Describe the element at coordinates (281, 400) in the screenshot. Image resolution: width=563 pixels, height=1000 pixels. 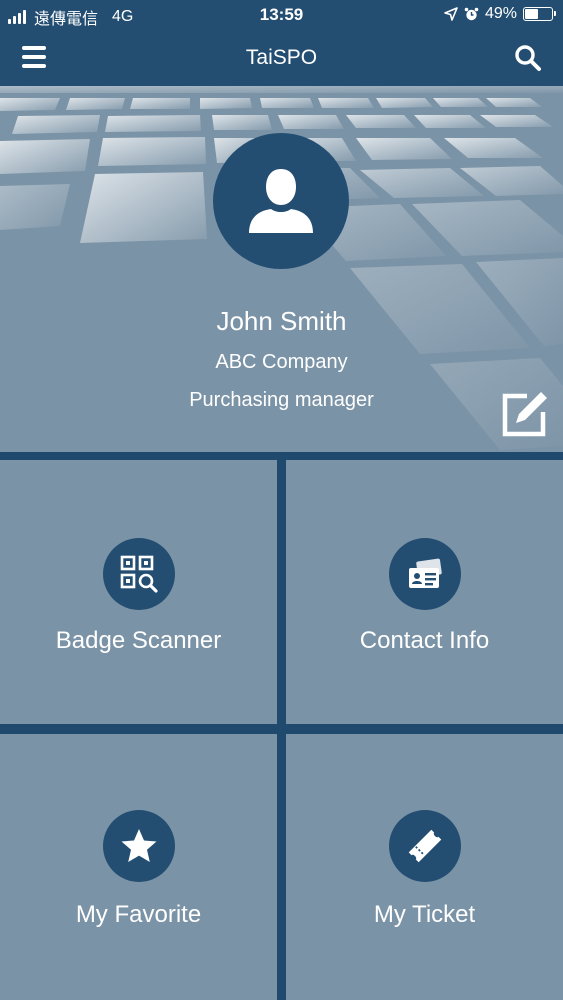
I see `profile-position: Purchasing manager` at that location.